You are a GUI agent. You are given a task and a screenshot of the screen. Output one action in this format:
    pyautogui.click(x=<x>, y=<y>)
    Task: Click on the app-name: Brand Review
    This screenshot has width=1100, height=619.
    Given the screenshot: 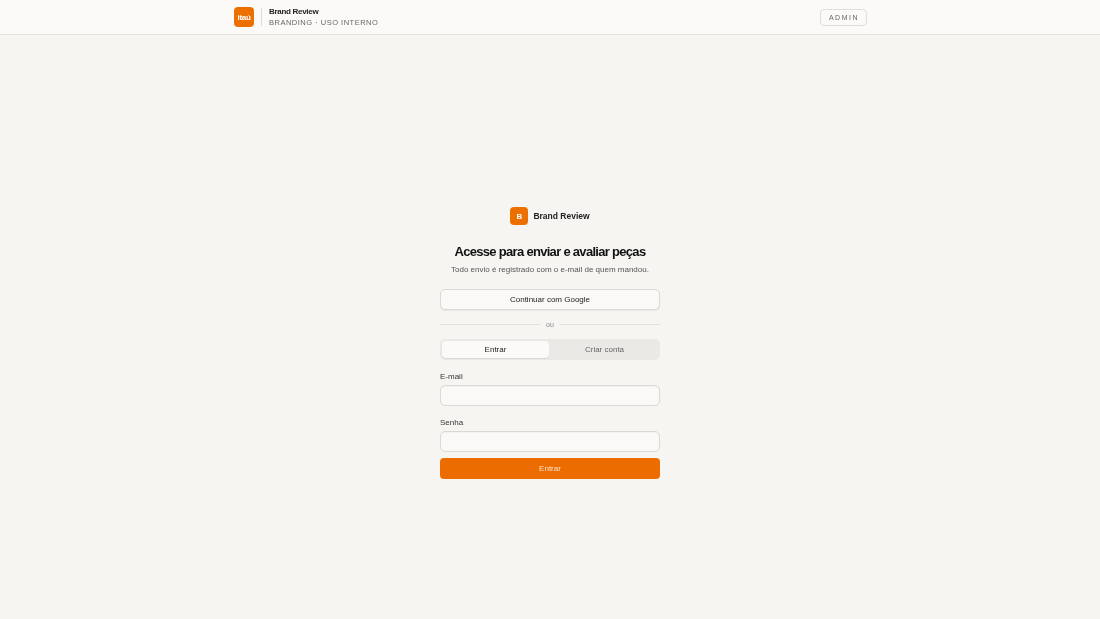 What is the action you would take?
    pyautogui.click(x=561, y=216)
    